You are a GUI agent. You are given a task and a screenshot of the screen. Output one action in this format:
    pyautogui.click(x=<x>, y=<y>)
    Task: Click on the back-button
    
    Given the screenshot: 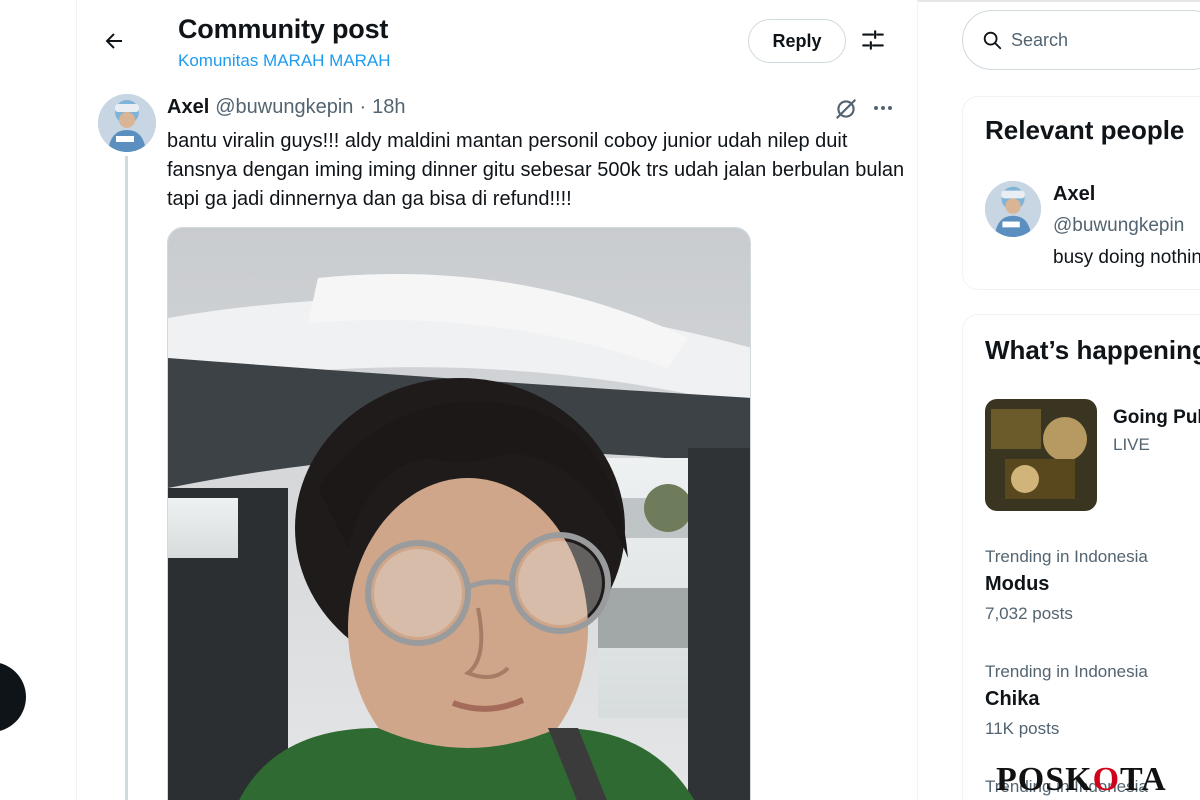 What is the action you would take?
    pyautogui.click(x=114, y=41)
    